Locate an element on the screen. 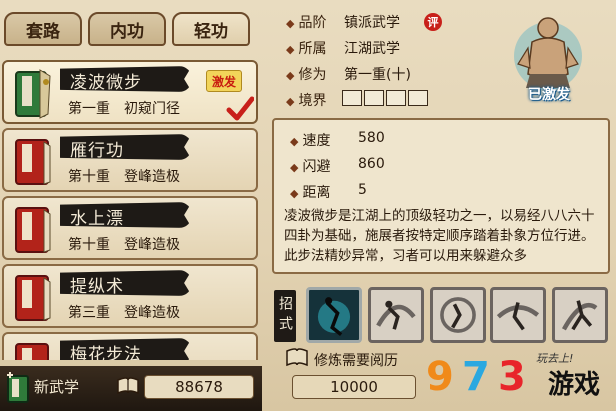 The image size is (616, 411). skill-stage: 初窥门径 is located at coordinates (152, 109).